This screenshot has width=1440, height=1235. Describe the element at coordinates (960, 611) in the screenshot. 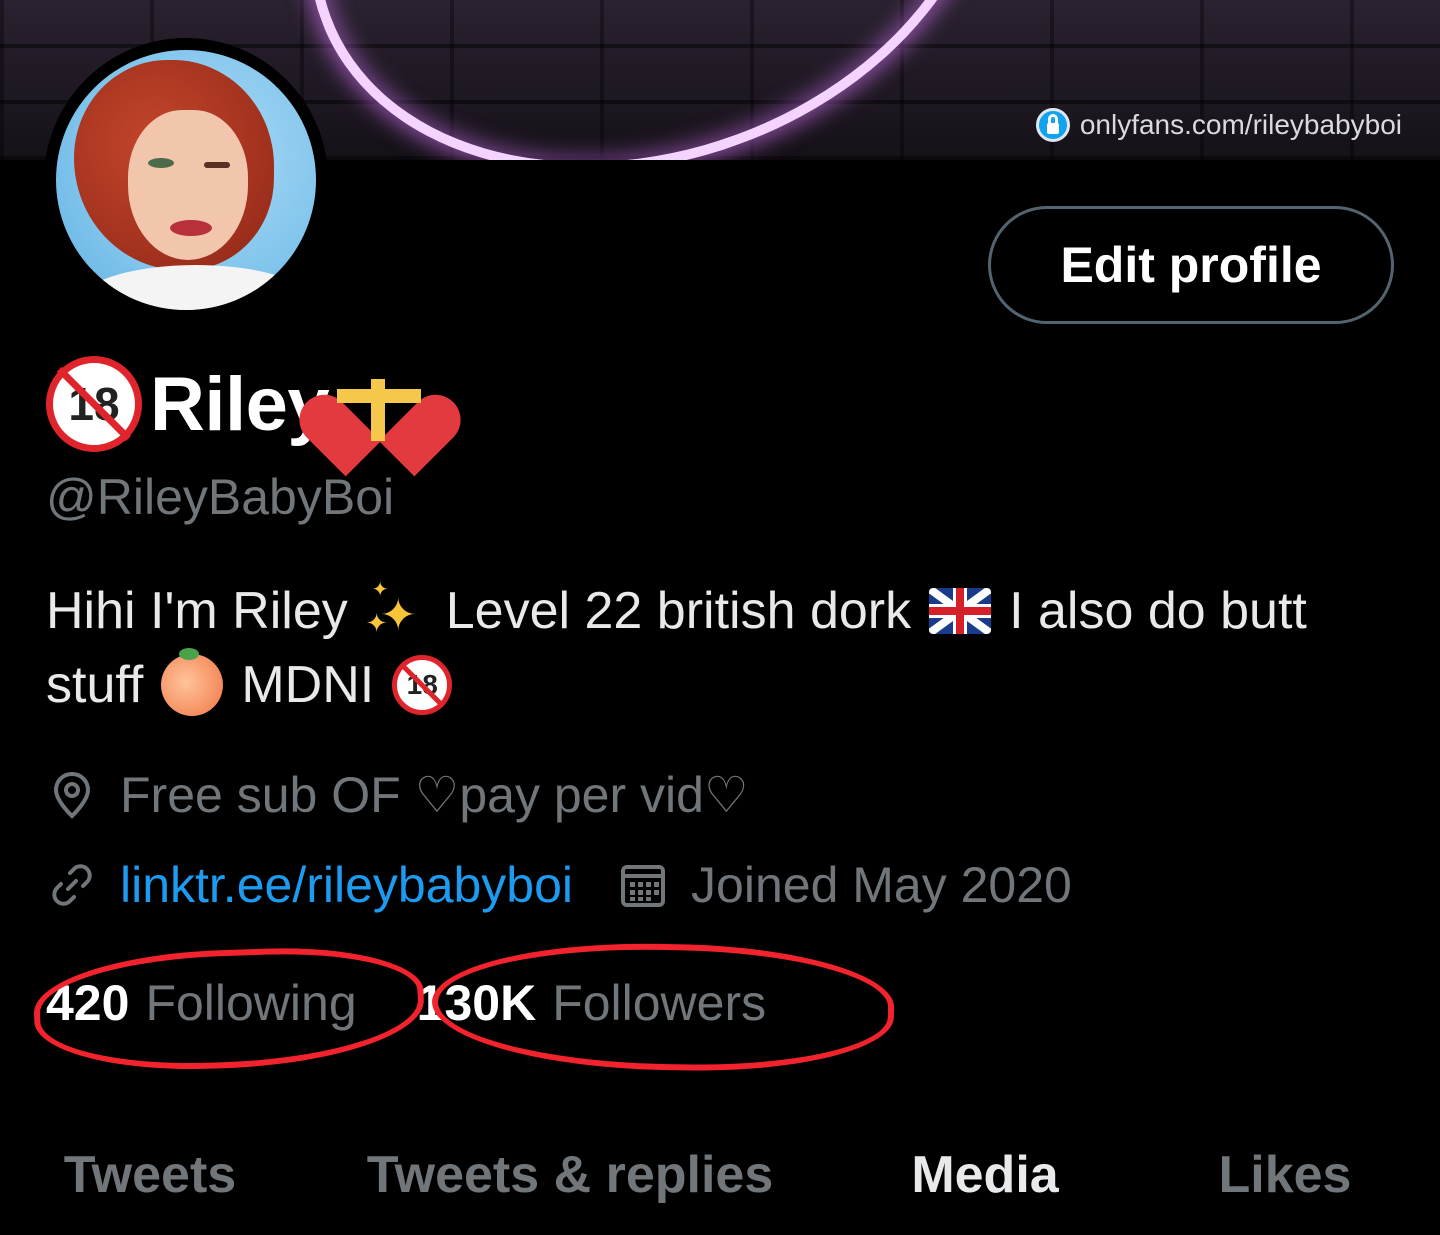

I see `uk-flag-icon` at that location.